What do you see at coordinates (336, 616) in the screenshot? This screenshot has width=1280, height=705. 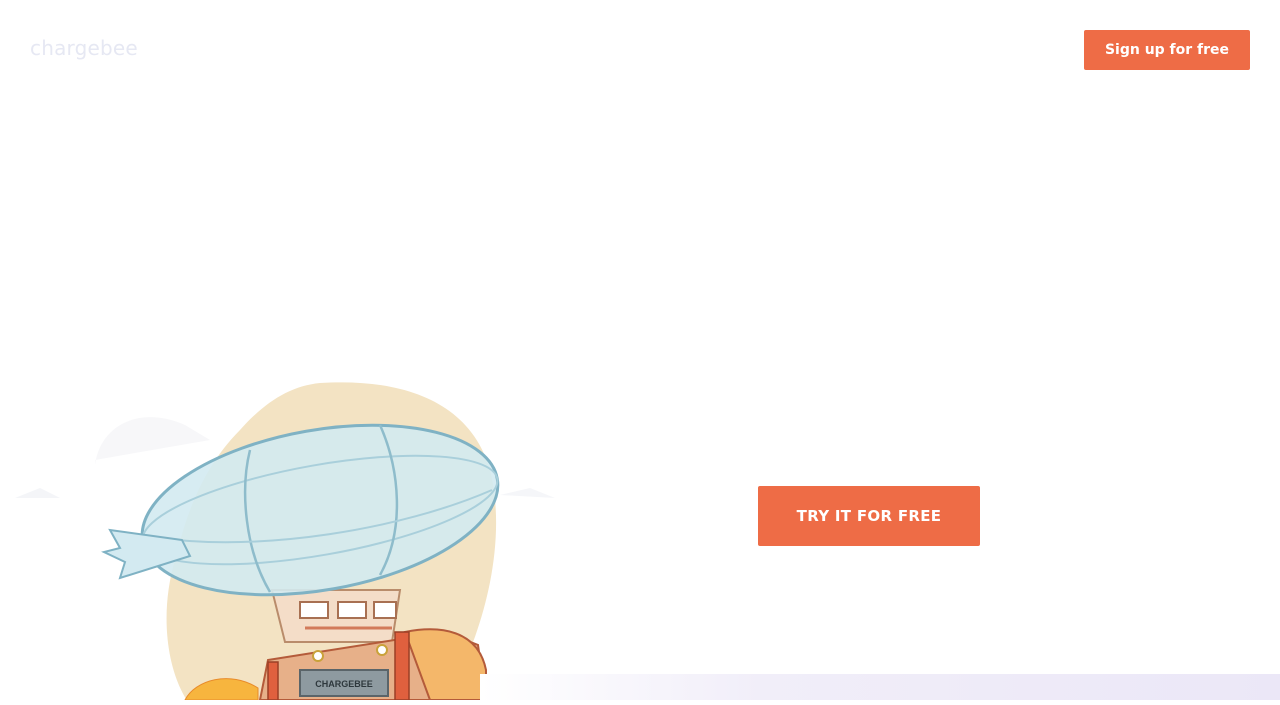 I see `gondola` at bounding box center [336, 616].